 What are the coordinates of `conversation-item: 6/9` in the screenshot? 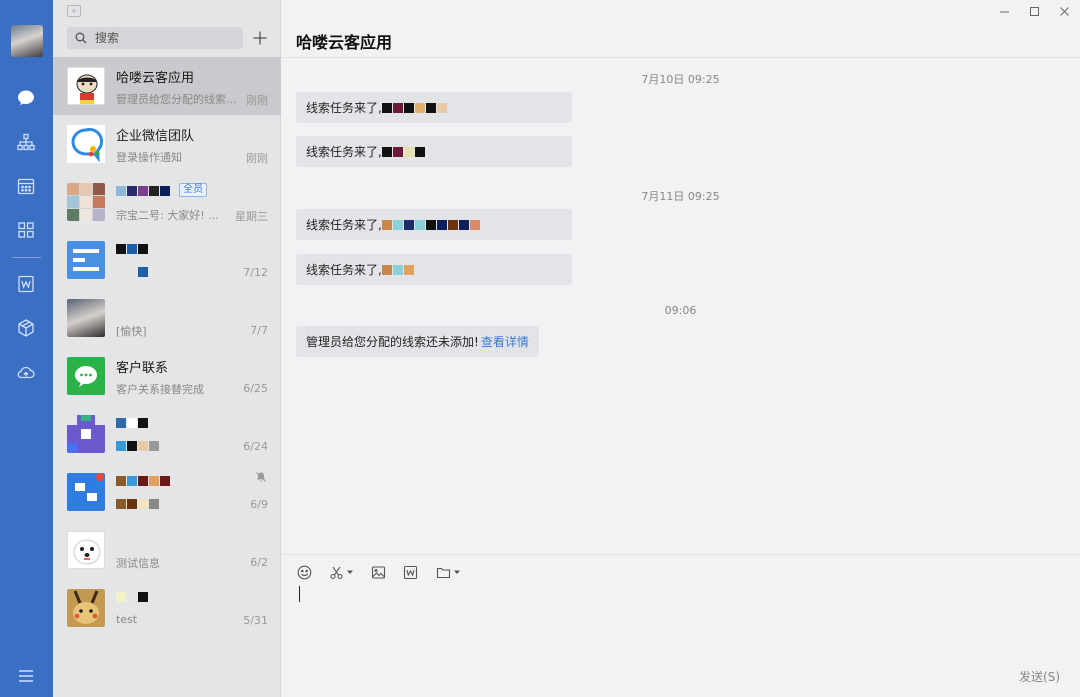 It's located at (167, 492).